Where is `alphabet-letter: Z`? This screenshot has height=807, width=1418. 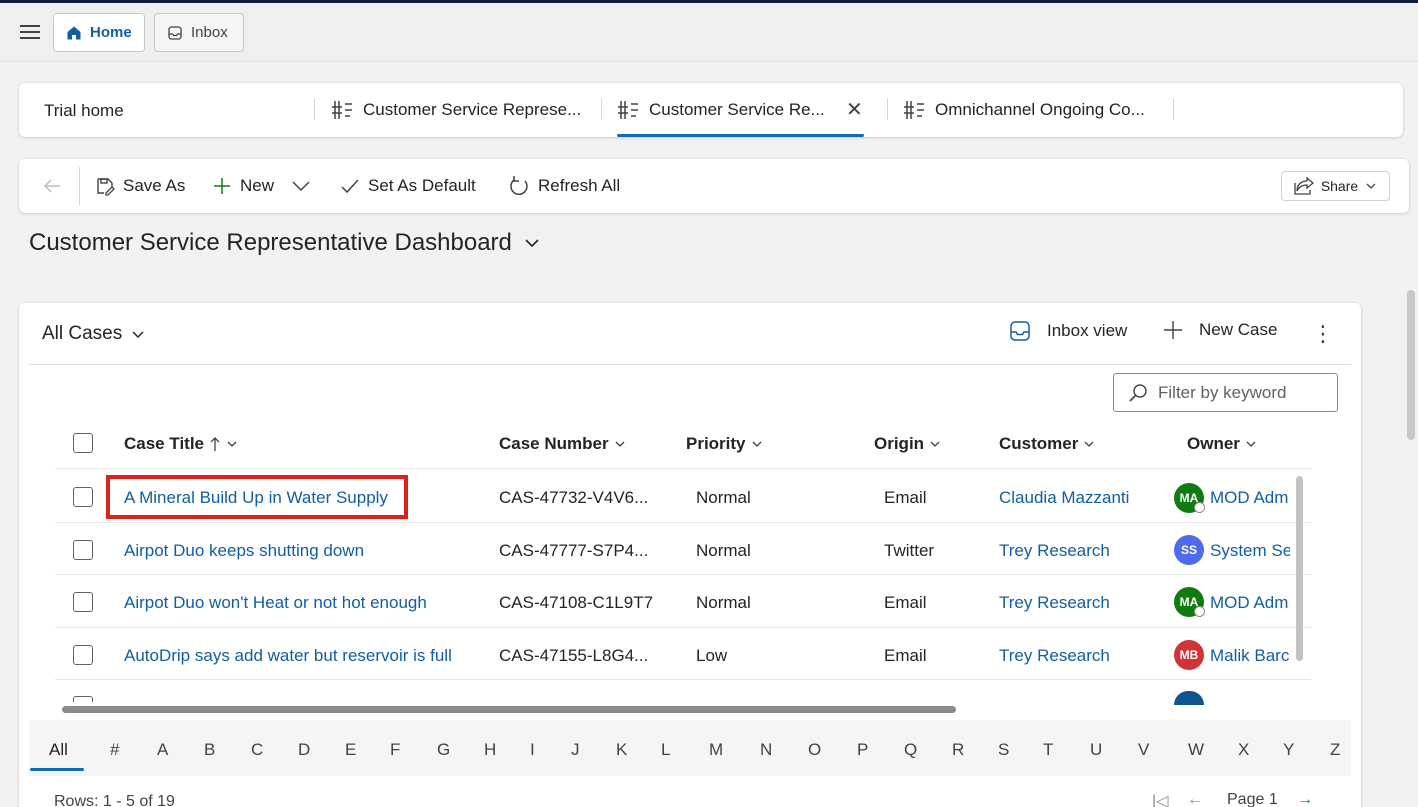 alphabet-letter: Z is located at coordinates (1335, 750).